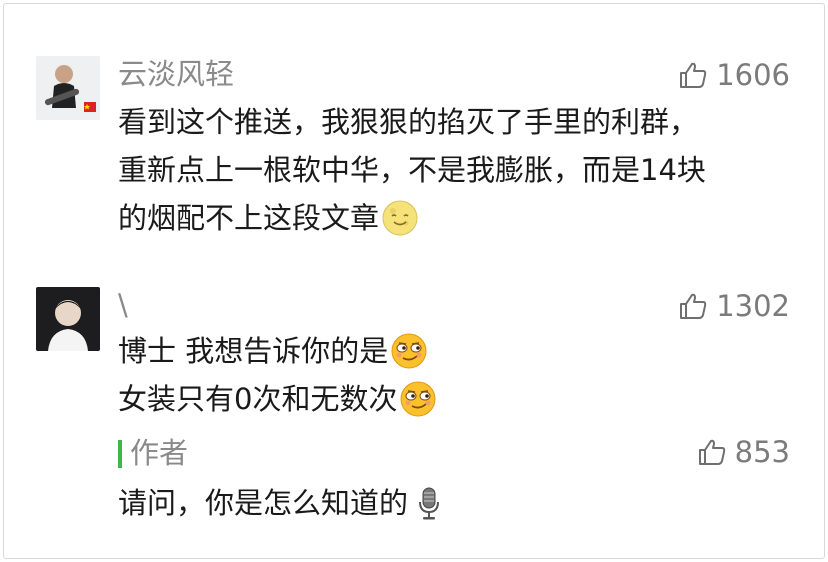  I want to click on reply-line: 请问，你是怎么知道的, so click(263, 503).